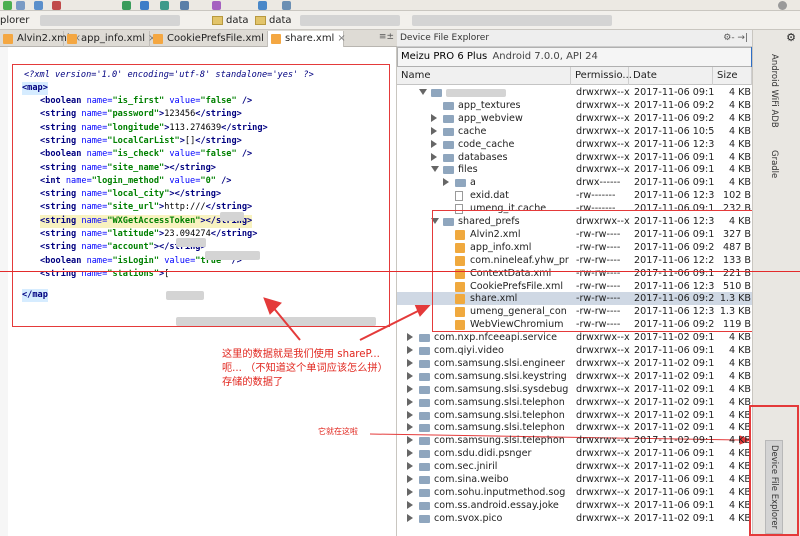  I want to click on file-name: com.samsung.slsi.engineer, so click(500, 363).